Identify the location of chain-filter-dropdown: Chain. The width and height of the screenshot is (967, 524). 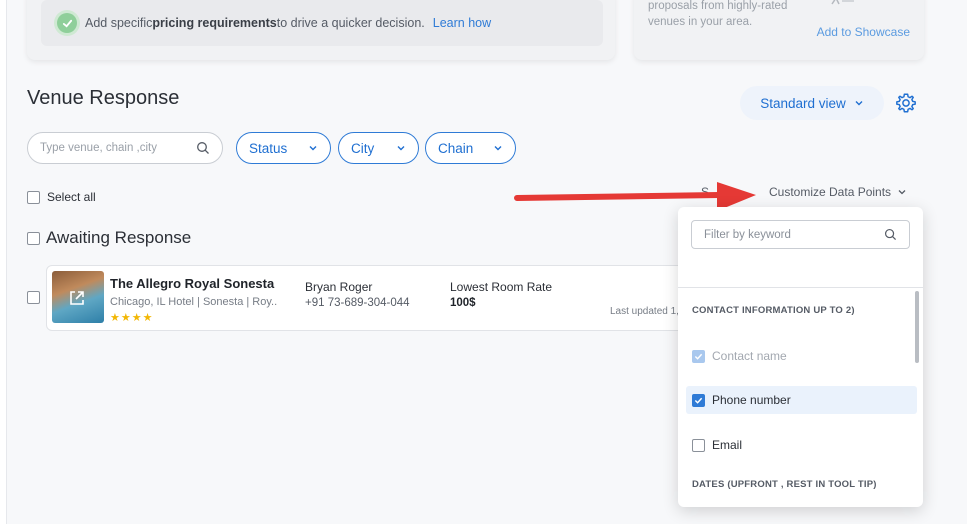
(470, 148).